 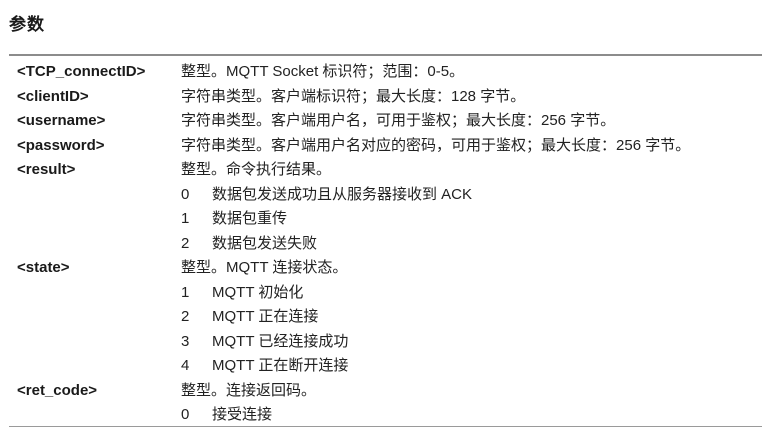 What do you see at coordinates (249, 390) in the screenshot?
I see `param-description: 整型。连接返回码。` at bounding box center [249, 390].